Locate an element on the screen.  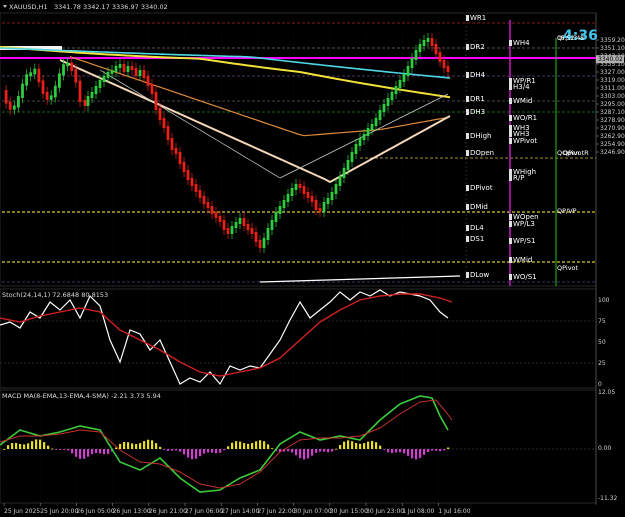
price-label: 3254.90 is located at coordinates (612, 144).